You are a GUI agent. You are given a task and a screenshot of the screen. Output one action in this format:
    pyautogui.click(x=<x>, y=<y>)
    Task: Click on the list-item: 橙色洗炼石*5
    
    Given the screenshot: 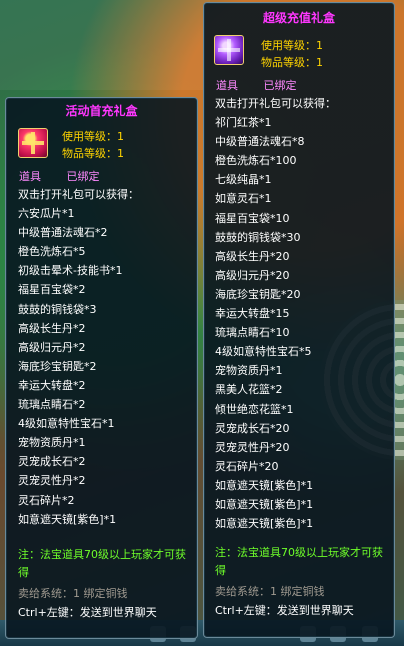 What is the action you would take?
    pyautogui.click(x=52, y=252)
    